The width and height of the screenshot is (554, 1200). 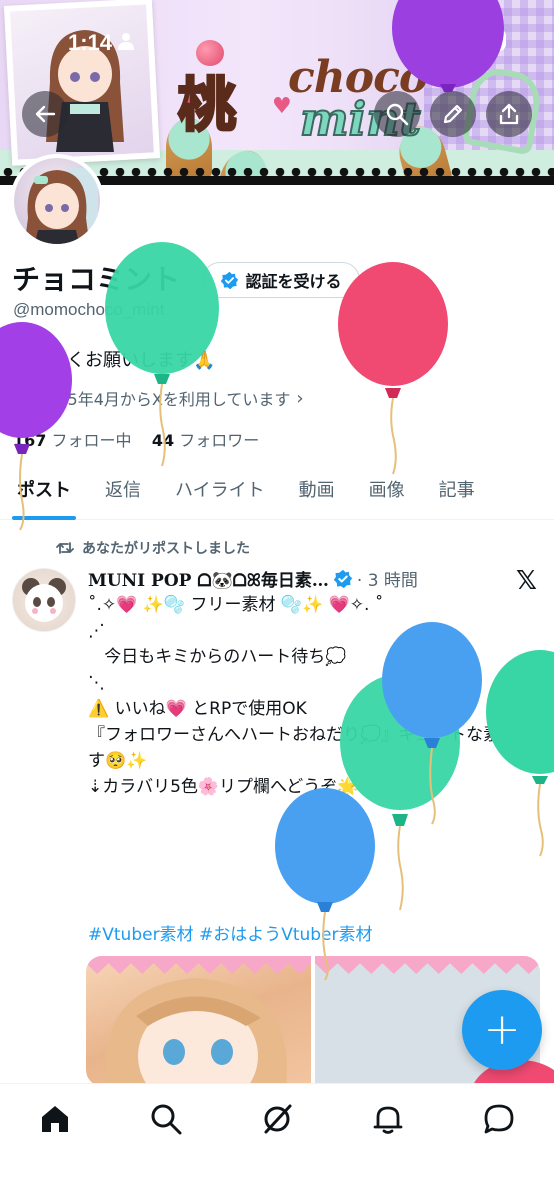 What do you see at coordinates (196, 1032) in the screenshot?
I see `anime-character-illustration` at bounding box center [196, 1032].